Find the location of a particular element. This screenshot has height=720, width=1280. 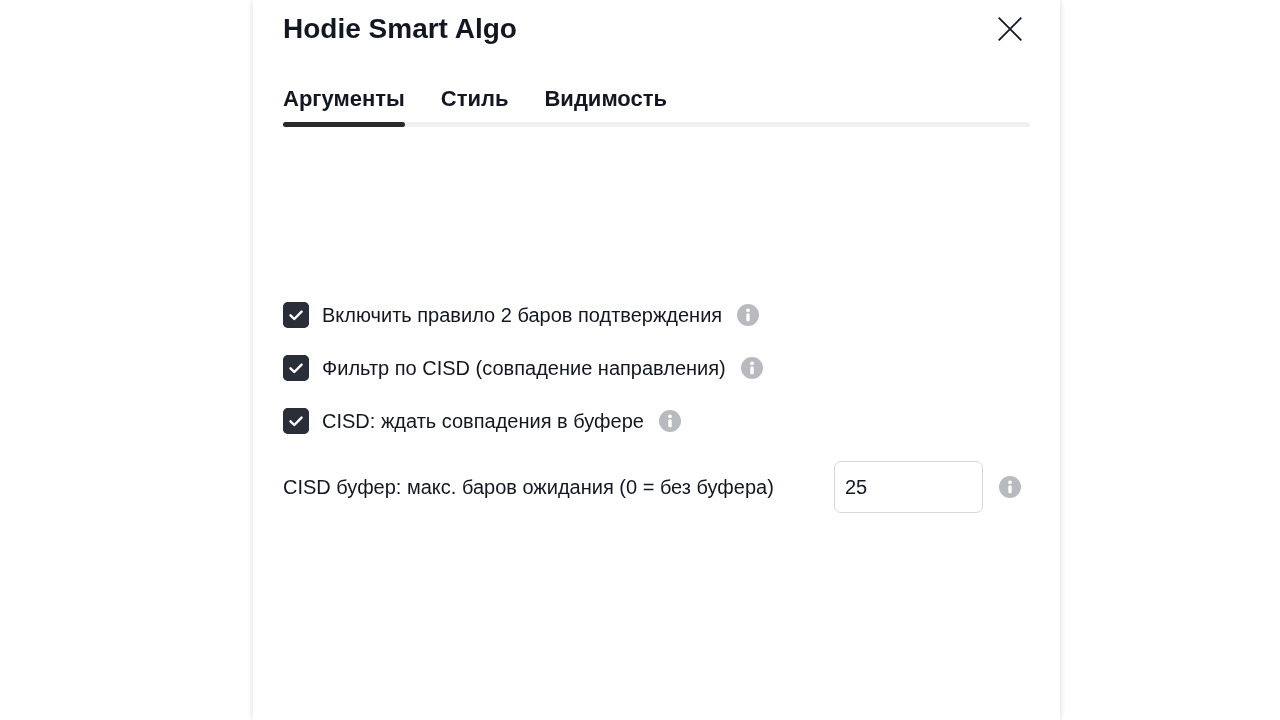

setting-label: CISD буфер: макс. баров ожидания (0 = без буфера) is located at coordinates (529, 487).